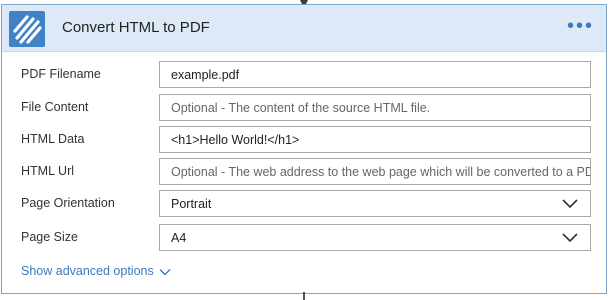 Image resolution: width=612 pixels, height=300 pixels. Describe the element at coordinates (87, 271) in the screenshot. I see `advanced-options-label: Show advanced options` at that location.